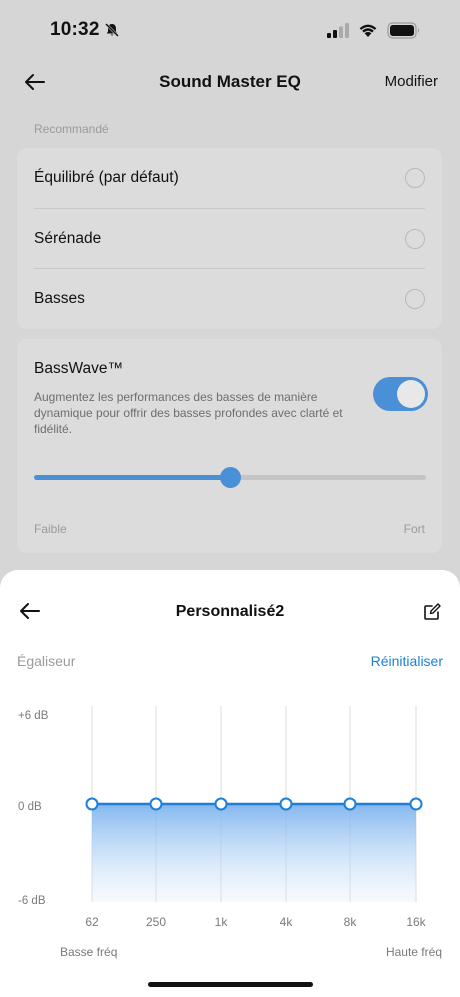 This screenshot has height=997, width=460. Describe the element at coordinates (403, 30) in the screenshot. I see `battery-icon` at that location.